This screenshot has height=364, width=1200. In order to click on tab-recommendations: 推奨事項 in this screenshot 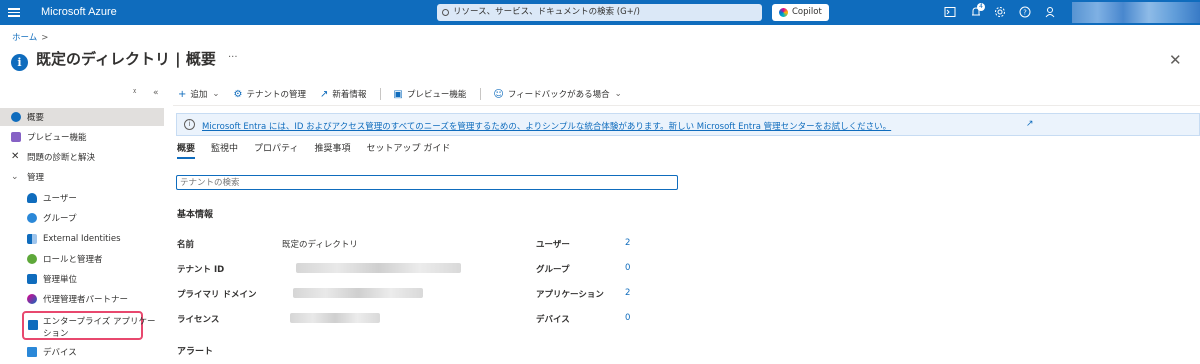, I will do `click(333, 150)`.